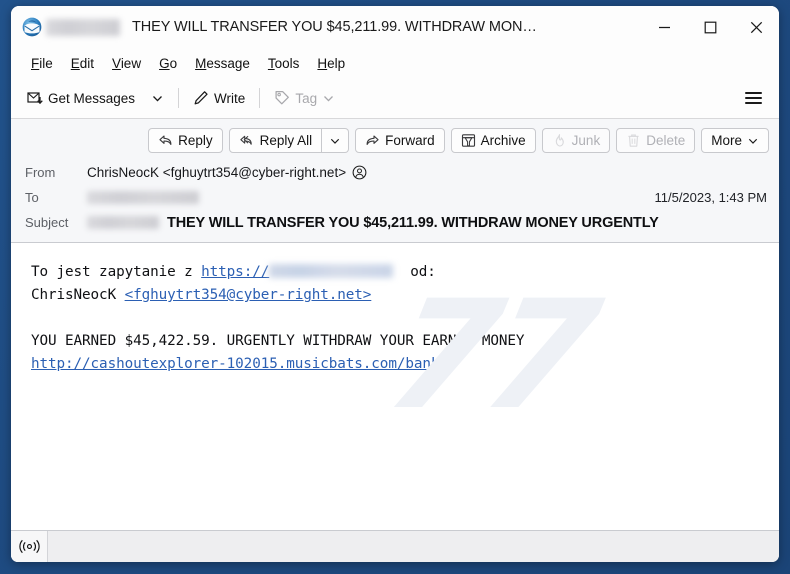 This screenshot has height=574, width=790. Describe the element at coordinates (503, 140) in the screenshot. I see `archive-label: Archive` at that location.